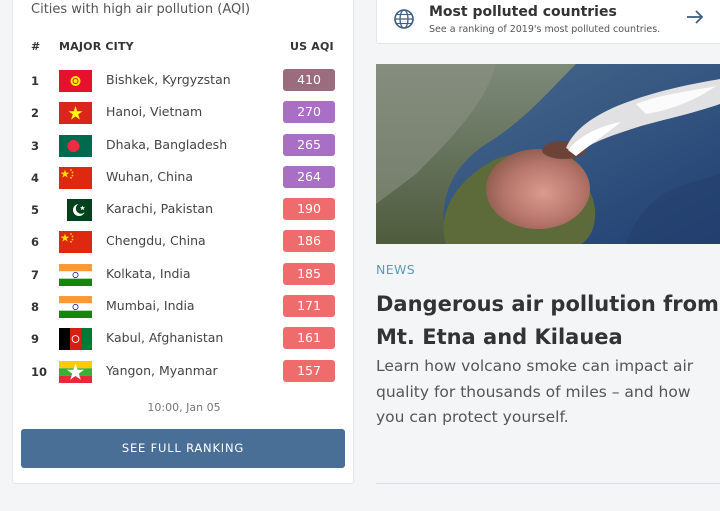  Describe the element at coordinates (35, 210) in the screenshot. I see `rank-number: 5` at that location.